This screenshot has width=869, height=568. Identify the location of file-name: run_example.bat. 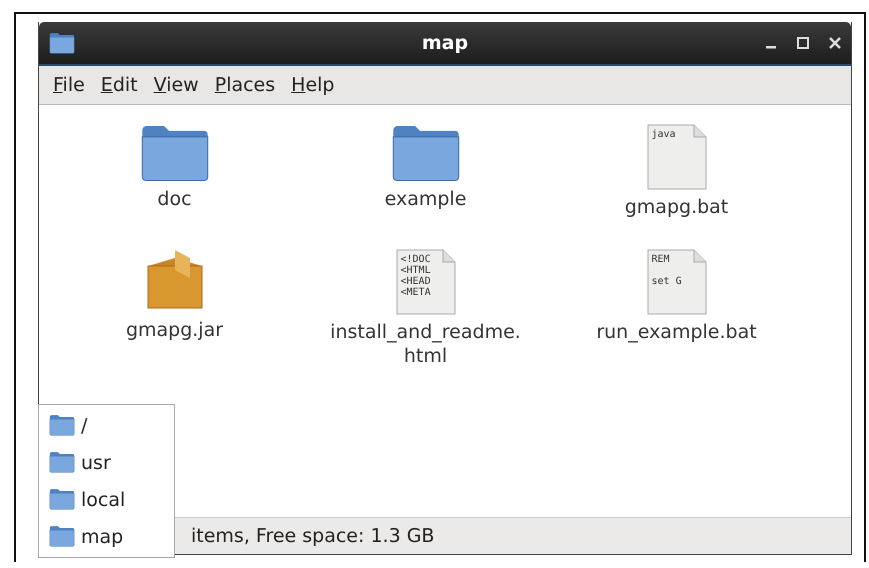
(676, 332).